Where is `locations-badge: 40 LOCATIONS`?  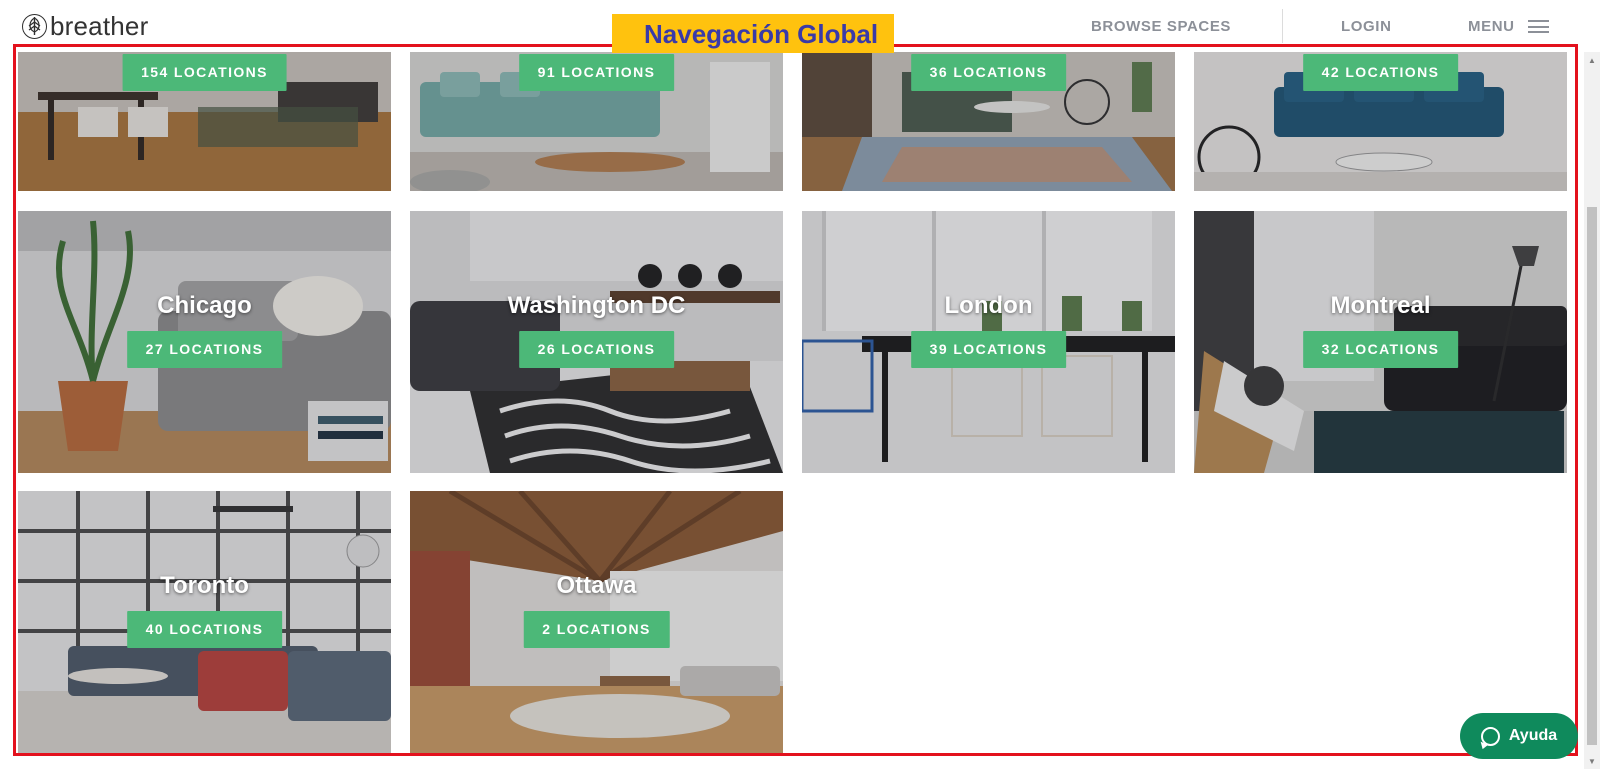 locations-badge: 40 LOCATIONS is located at coordinates (204, 629).